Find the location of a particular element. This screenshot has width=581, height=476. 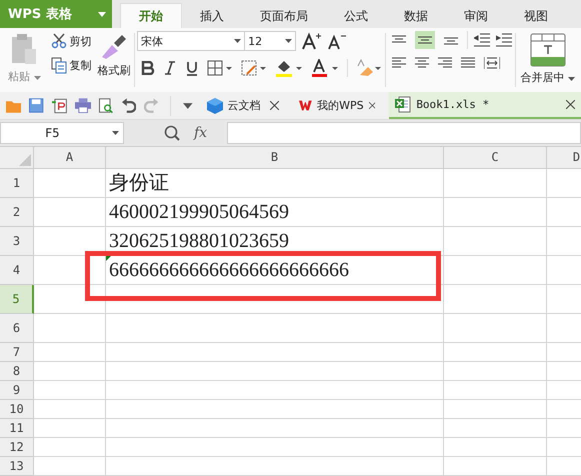

ribbon-tab: 插入 is located at coordinates (212, 16).